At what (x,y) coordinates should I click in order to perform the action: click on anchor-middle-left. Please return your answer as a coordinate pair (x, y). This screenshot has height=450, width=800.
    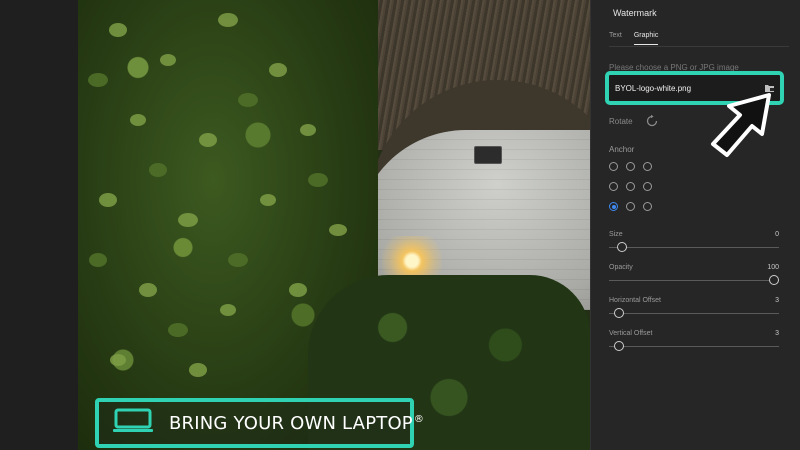
    Looking at the image, I should click on (613, 186).